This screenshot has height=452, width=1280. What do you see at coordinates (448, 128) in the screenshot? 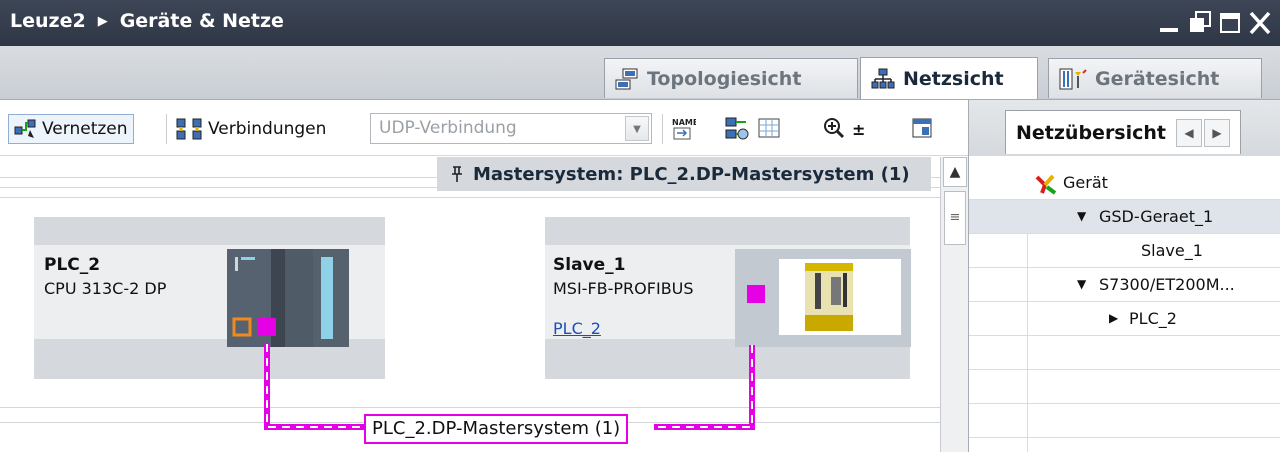
I see `connection-type-value: UDP-Verbindung` at bounding box center [448, 128].